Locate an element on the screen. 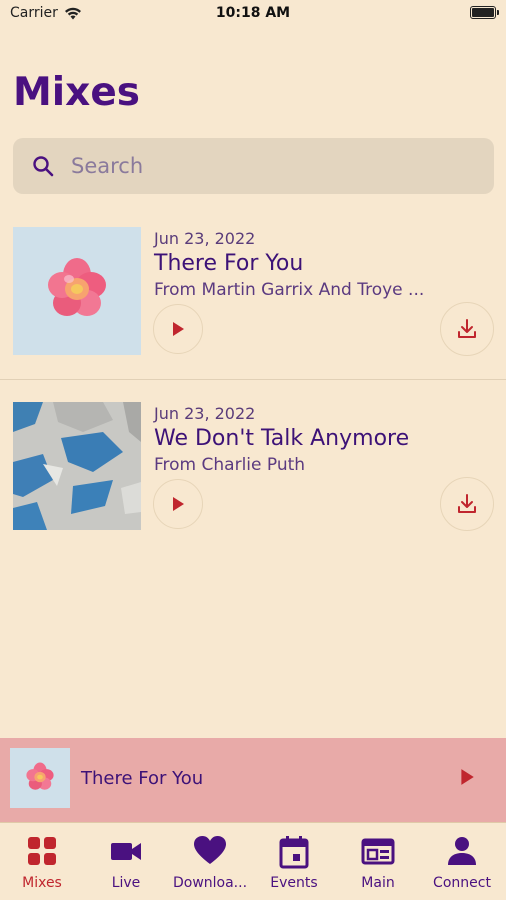  heart-icon is located at coordinates (210, 850).